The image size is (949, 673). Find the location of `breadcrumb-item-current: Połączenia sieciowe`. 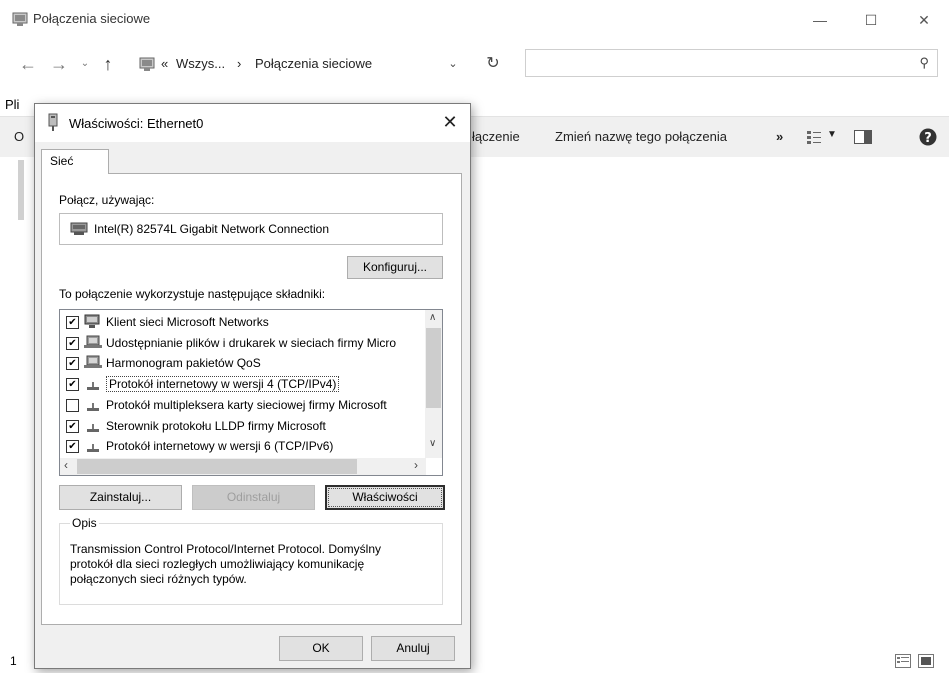

breadcrumb-item-current: Połączenia sieciowe is located at coordinates (313, 64).